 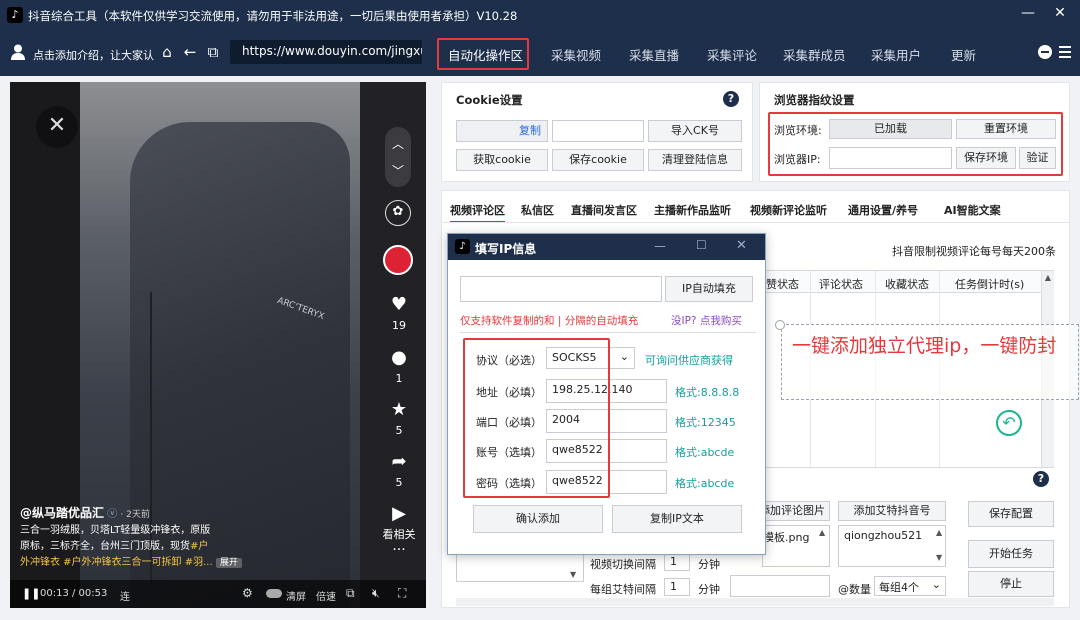 I want to click on more-dots-icon: ···, so click(x=399, y=550).